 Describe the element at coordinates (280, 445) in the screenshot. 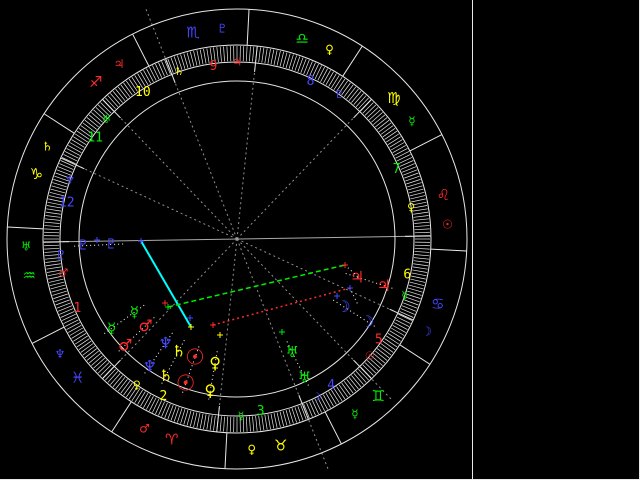

I see `sign-glyph-taurus: ♉` at that location.